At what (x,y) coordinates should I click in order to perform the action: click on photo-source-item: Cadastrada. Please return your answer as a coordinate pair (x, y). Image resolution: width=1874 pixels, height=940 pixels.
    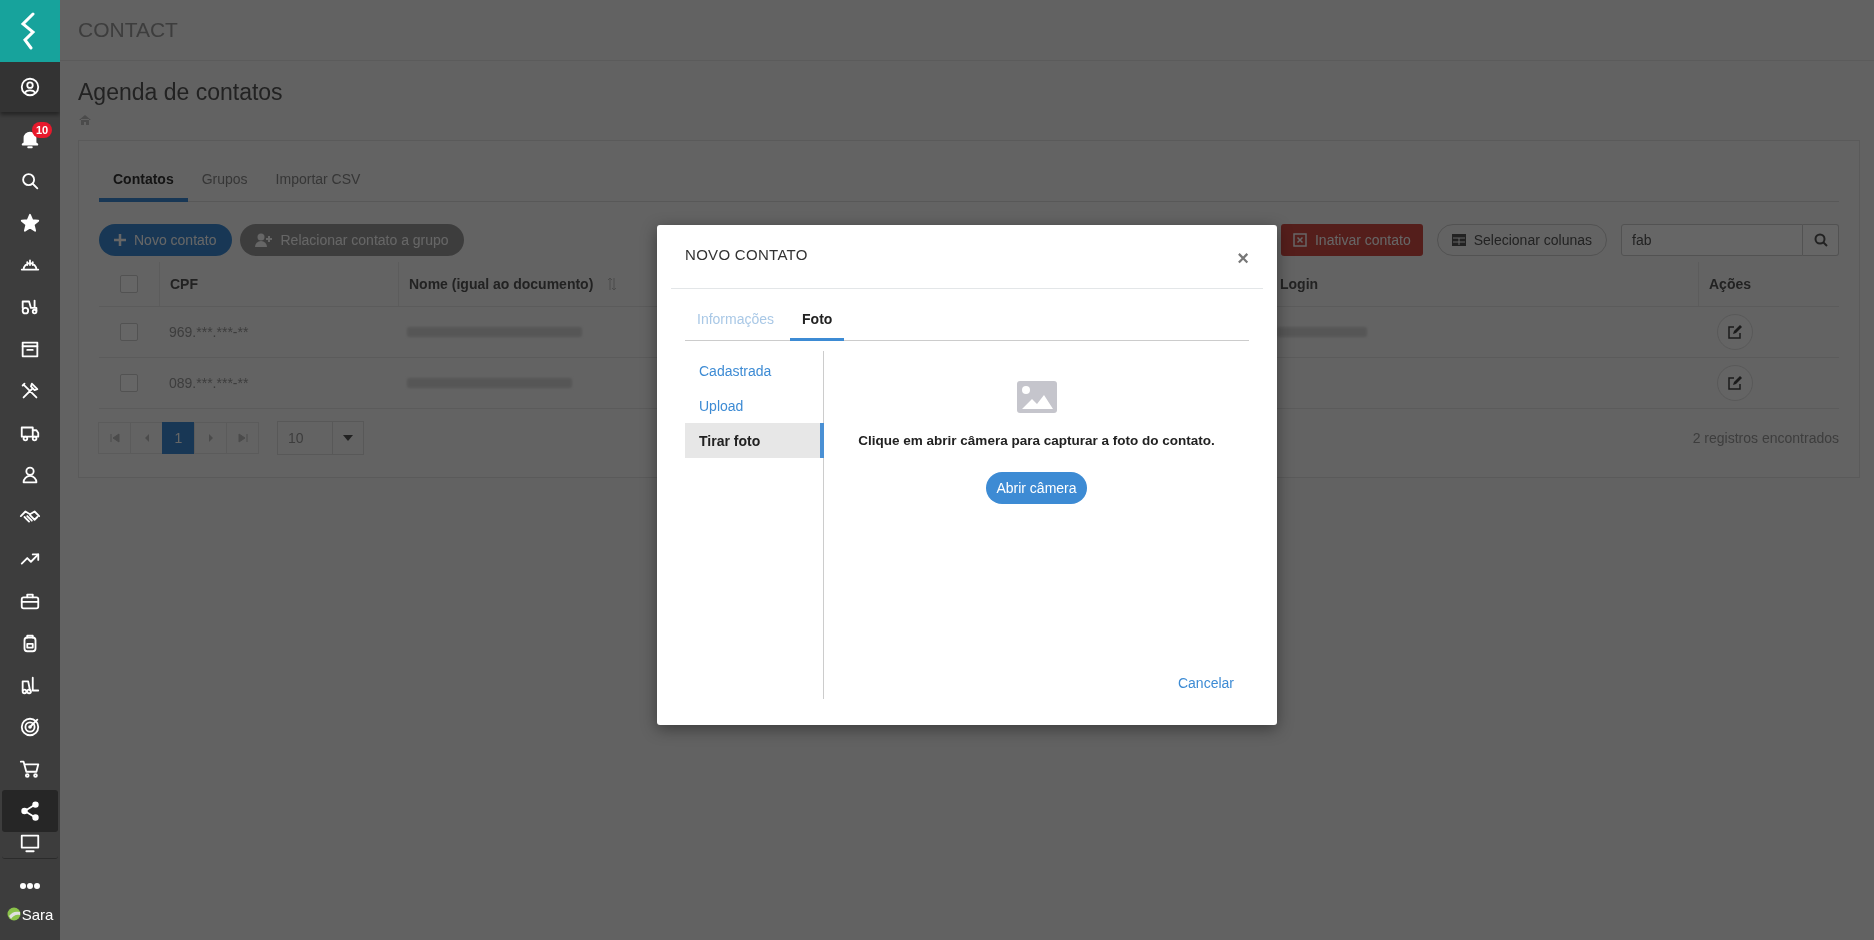
    Looking at the image, I should click on (754, 370).